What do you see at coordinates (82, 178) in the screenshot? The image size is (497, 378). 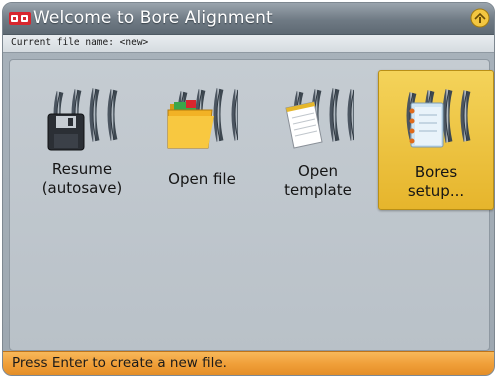 I see `resume-autosave-label: Resume (autosave)` at bounding box center [82, 178].